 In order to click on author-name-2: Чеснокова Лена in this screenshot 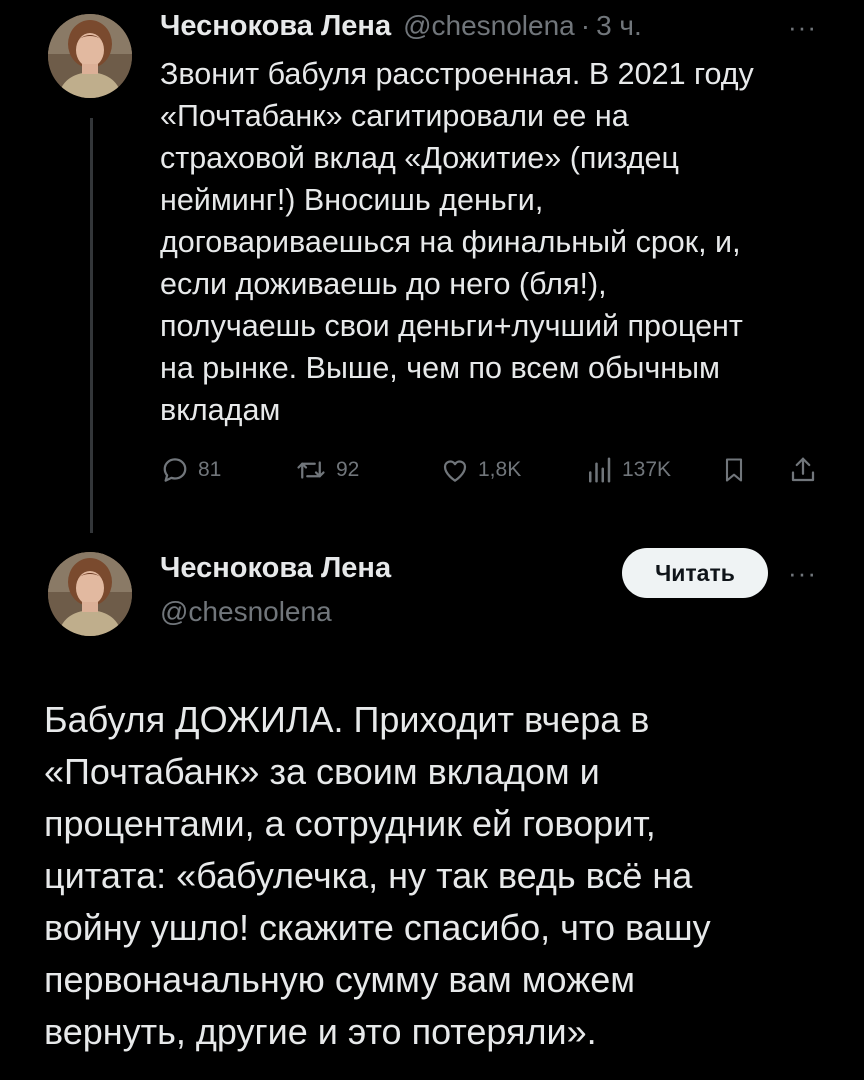, I will do `click(275, 568)`.